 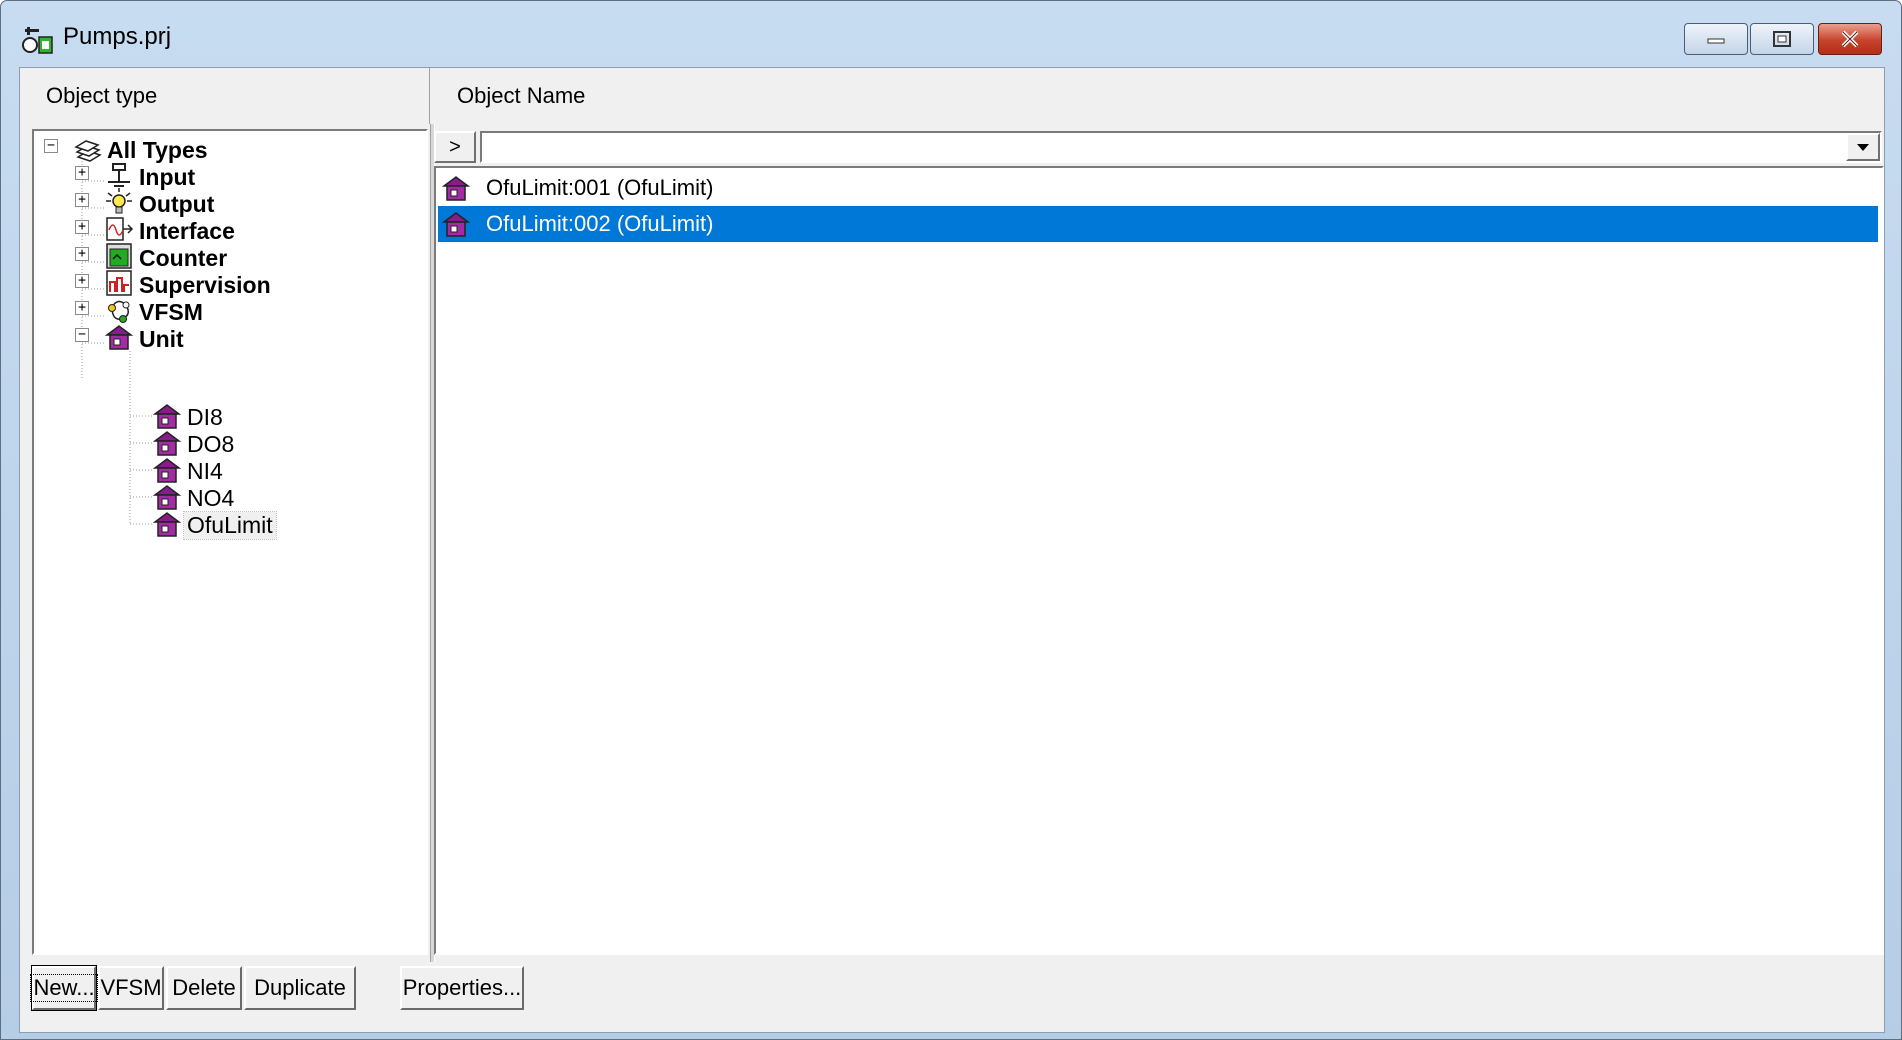 What do you see at coordinates (117, 36) in the screenshot?
I see `window-title: Pumps.prj` at bounding box center [117, 36].